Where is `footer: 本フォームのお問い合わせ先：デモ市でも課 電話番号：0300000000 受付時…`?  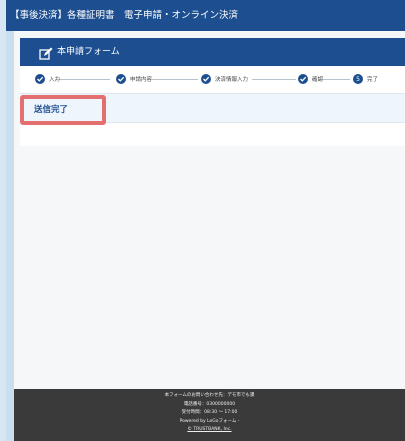
footer: 本フォームのお問い合わせ先：デモ市でも課 電話番号：0300000000 受付時… is located at coordinates (209, 415).